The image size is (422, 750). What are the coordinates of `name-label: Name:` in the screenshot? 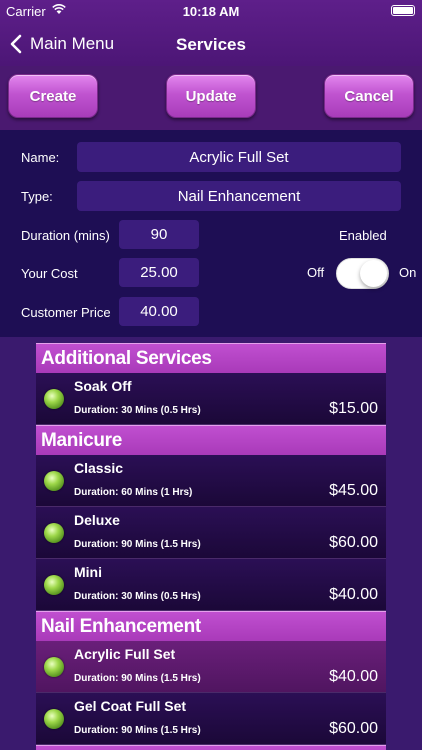 It's located at (40, 157).